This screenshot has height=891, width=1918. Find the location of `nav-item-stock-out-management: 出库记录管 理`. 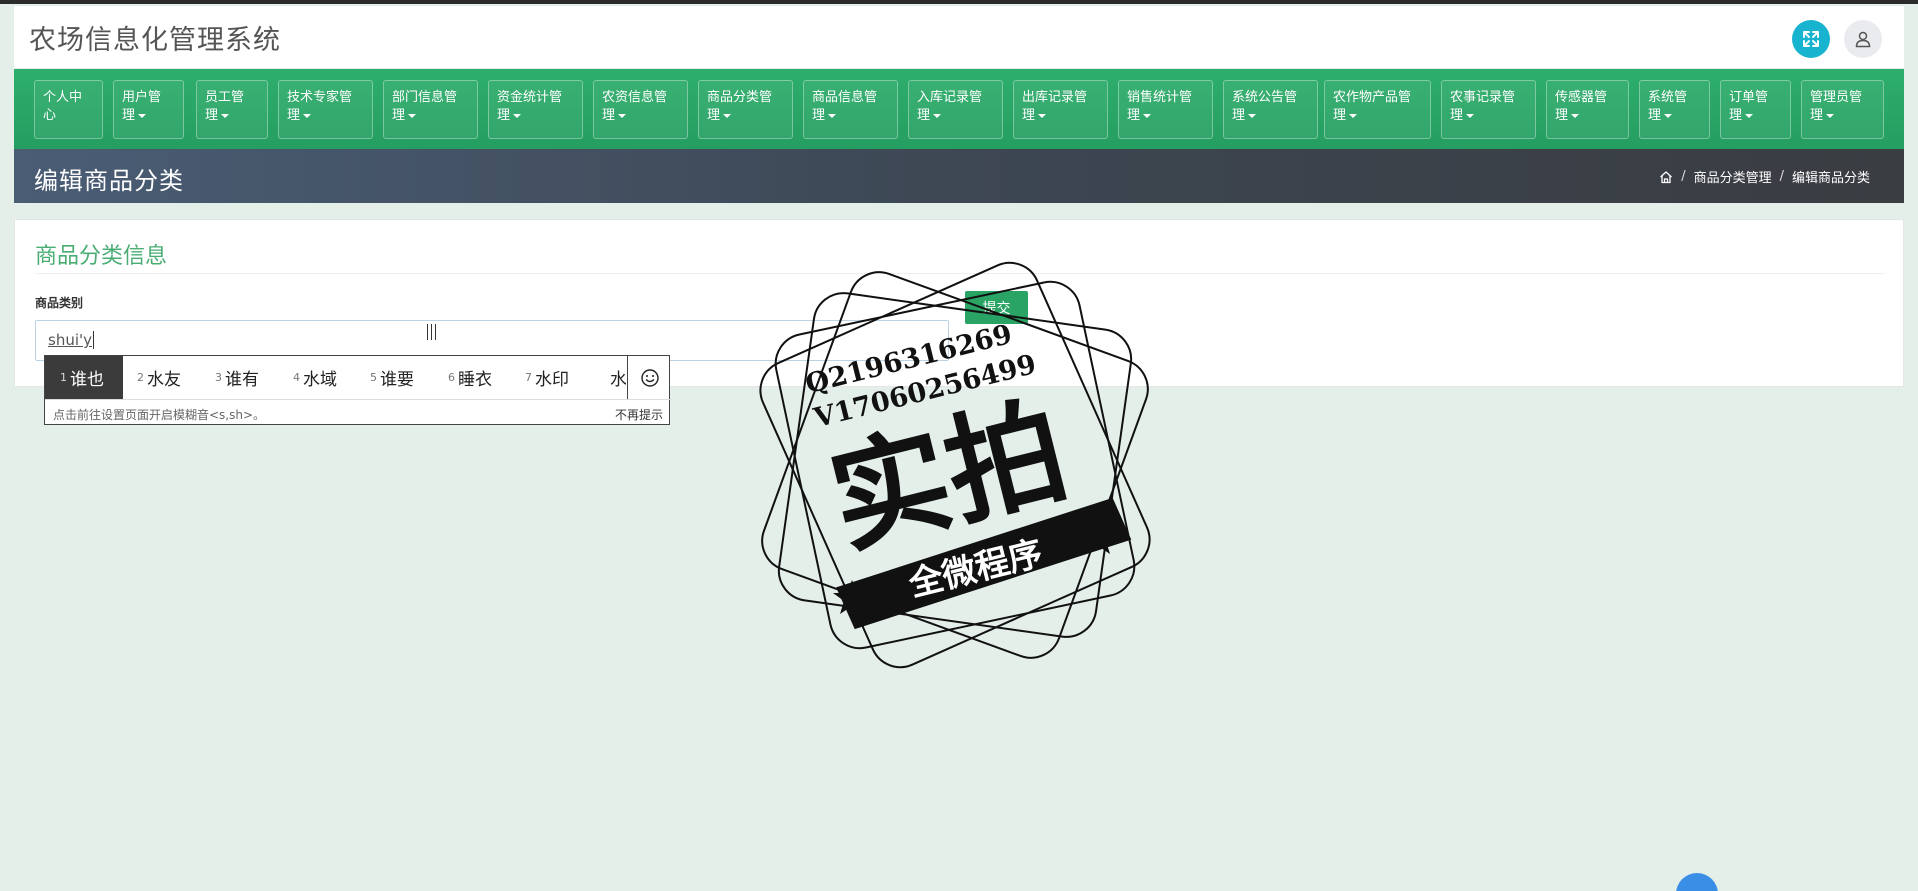

nav-item-stock-out-management: 出库记录管 理 is located at coordinates (1060, 109).